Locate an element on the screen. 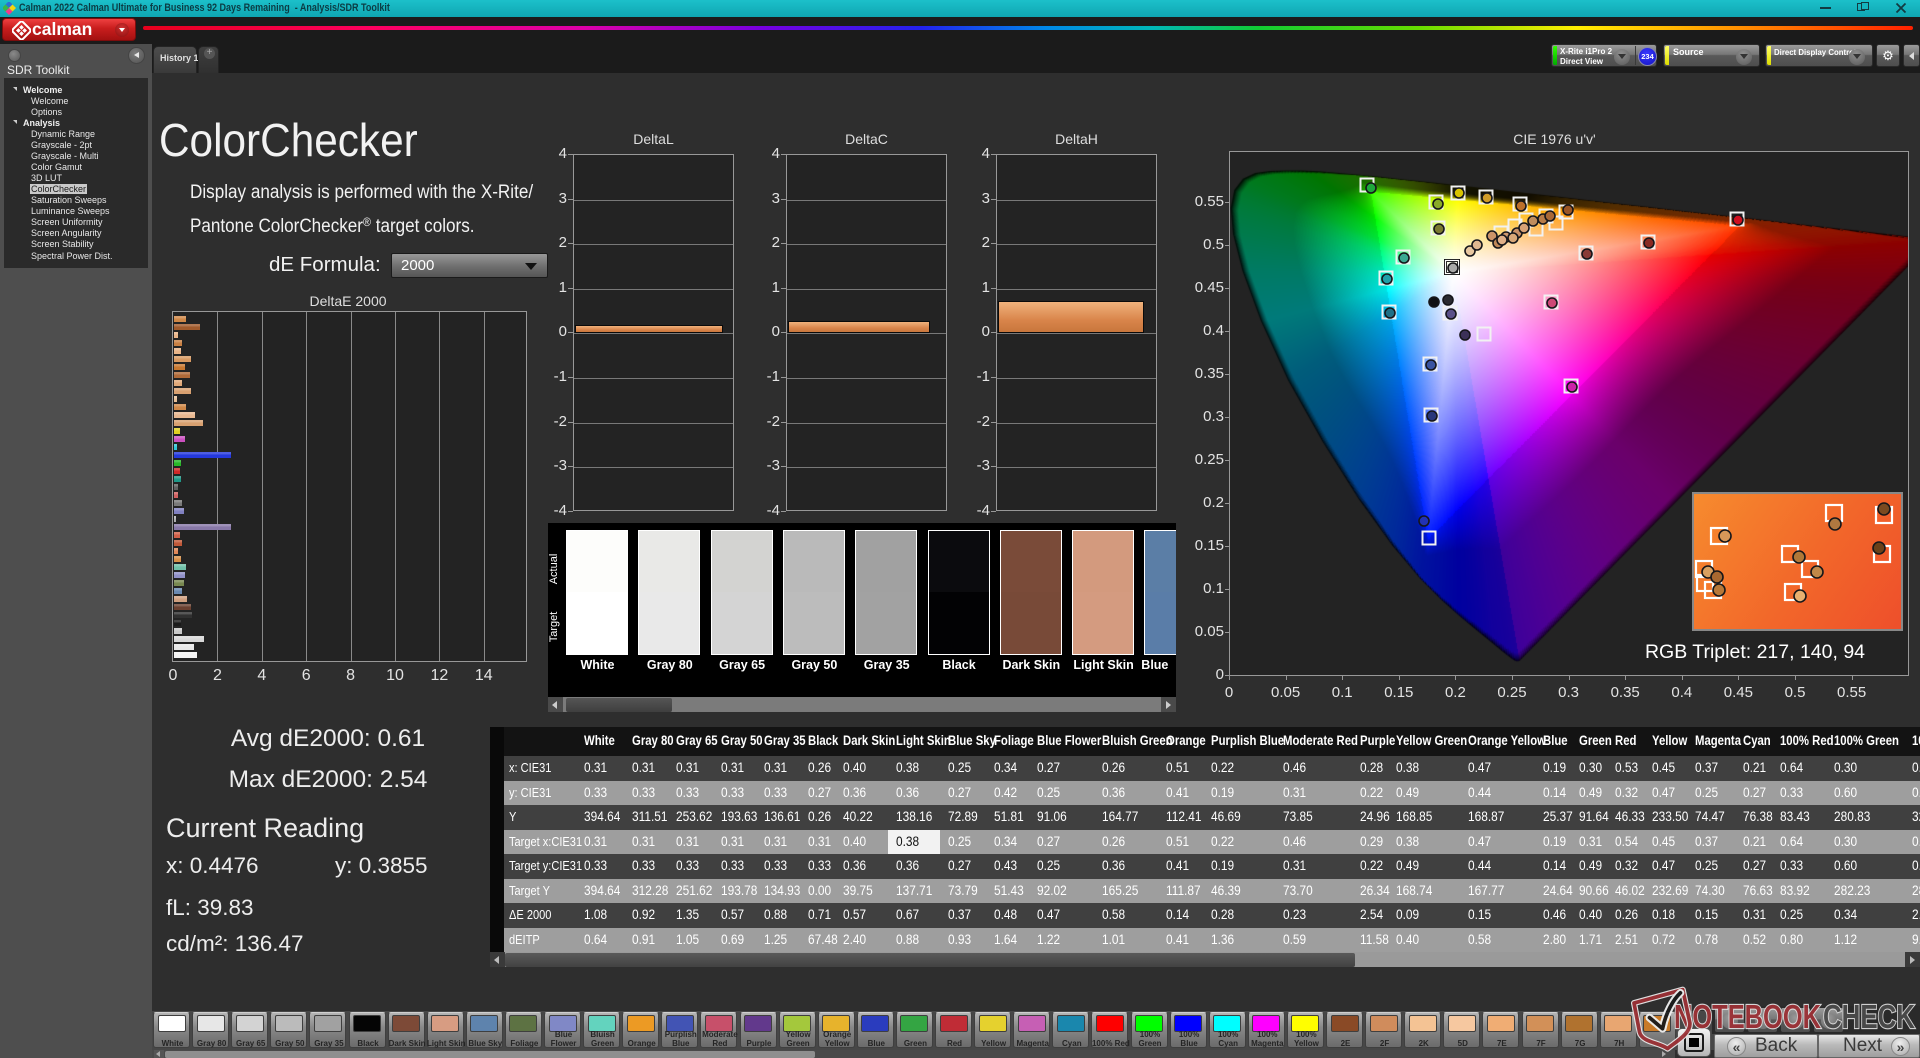 This screenshot has width=1920, height=1058. svg-text: CHECK is located at coordinates (1869, 1016).